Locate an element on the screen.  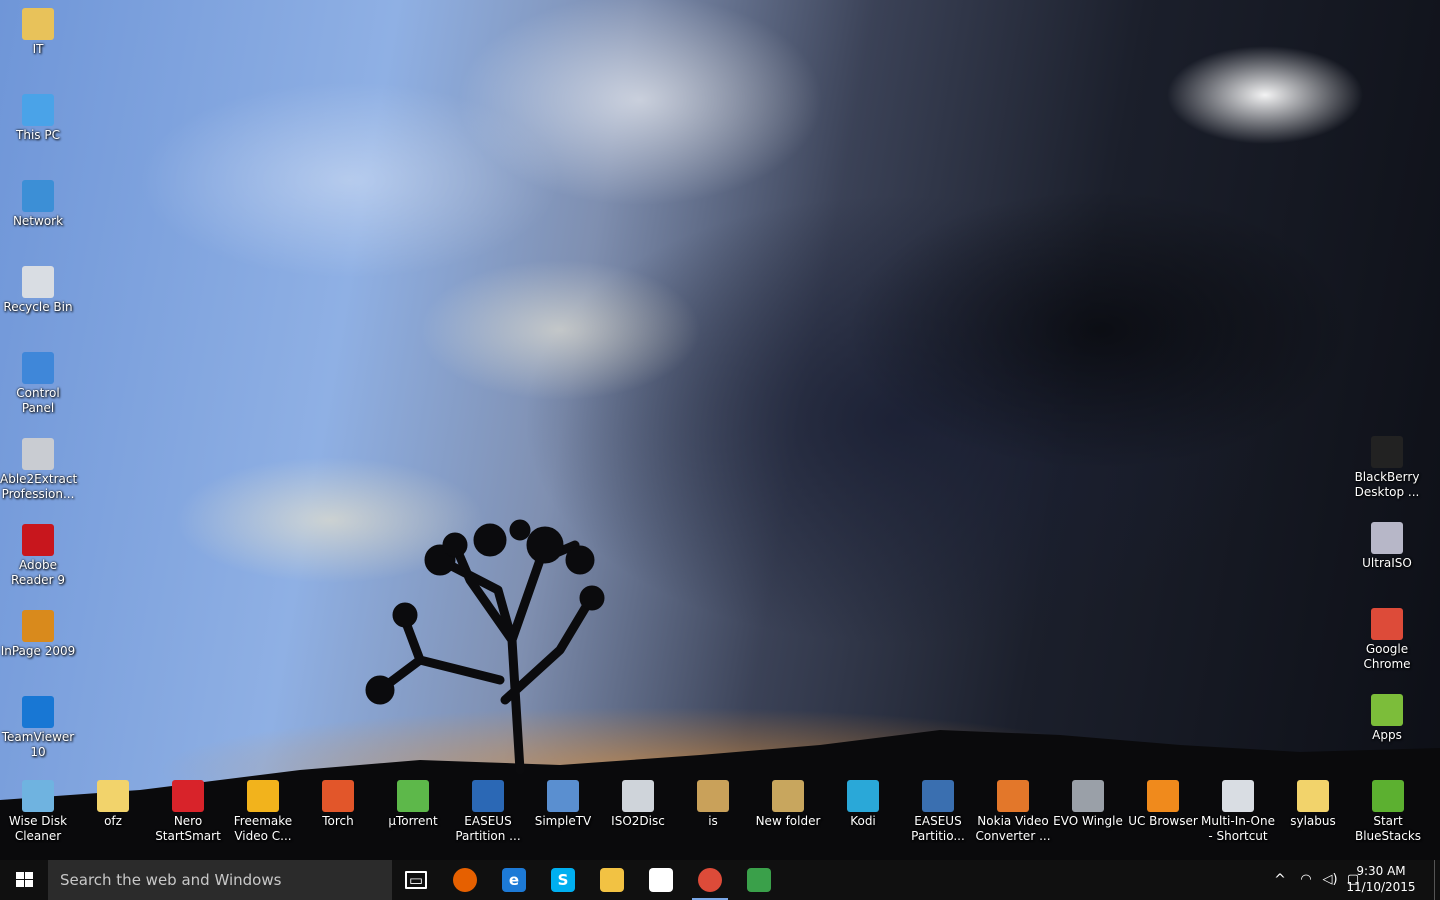
desktop-icon-label: Apps is located at coordinates (1387, 735).